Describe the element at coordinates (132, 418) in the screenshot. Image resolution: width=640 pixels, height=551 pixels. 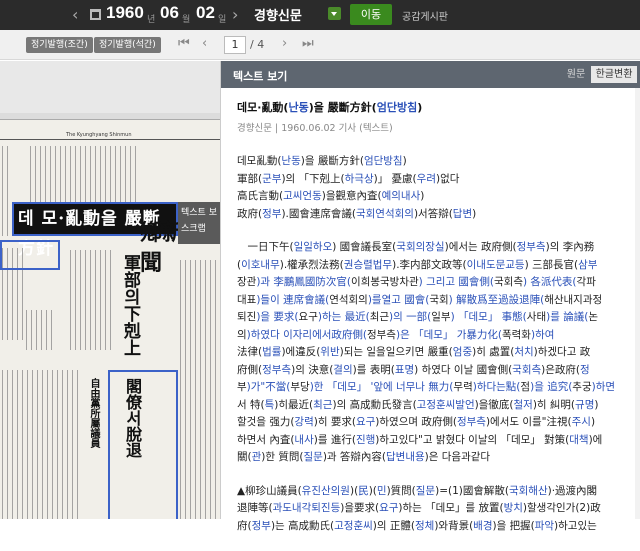
I see `column-headline-b: 閣僚서脫退` at that location.